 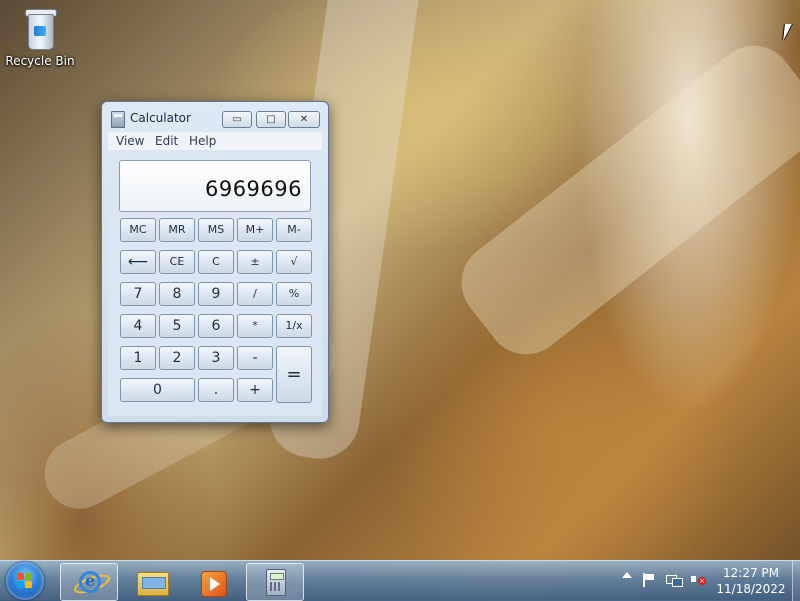 I want to click on key-3: 3, so click(x=216, y=358).